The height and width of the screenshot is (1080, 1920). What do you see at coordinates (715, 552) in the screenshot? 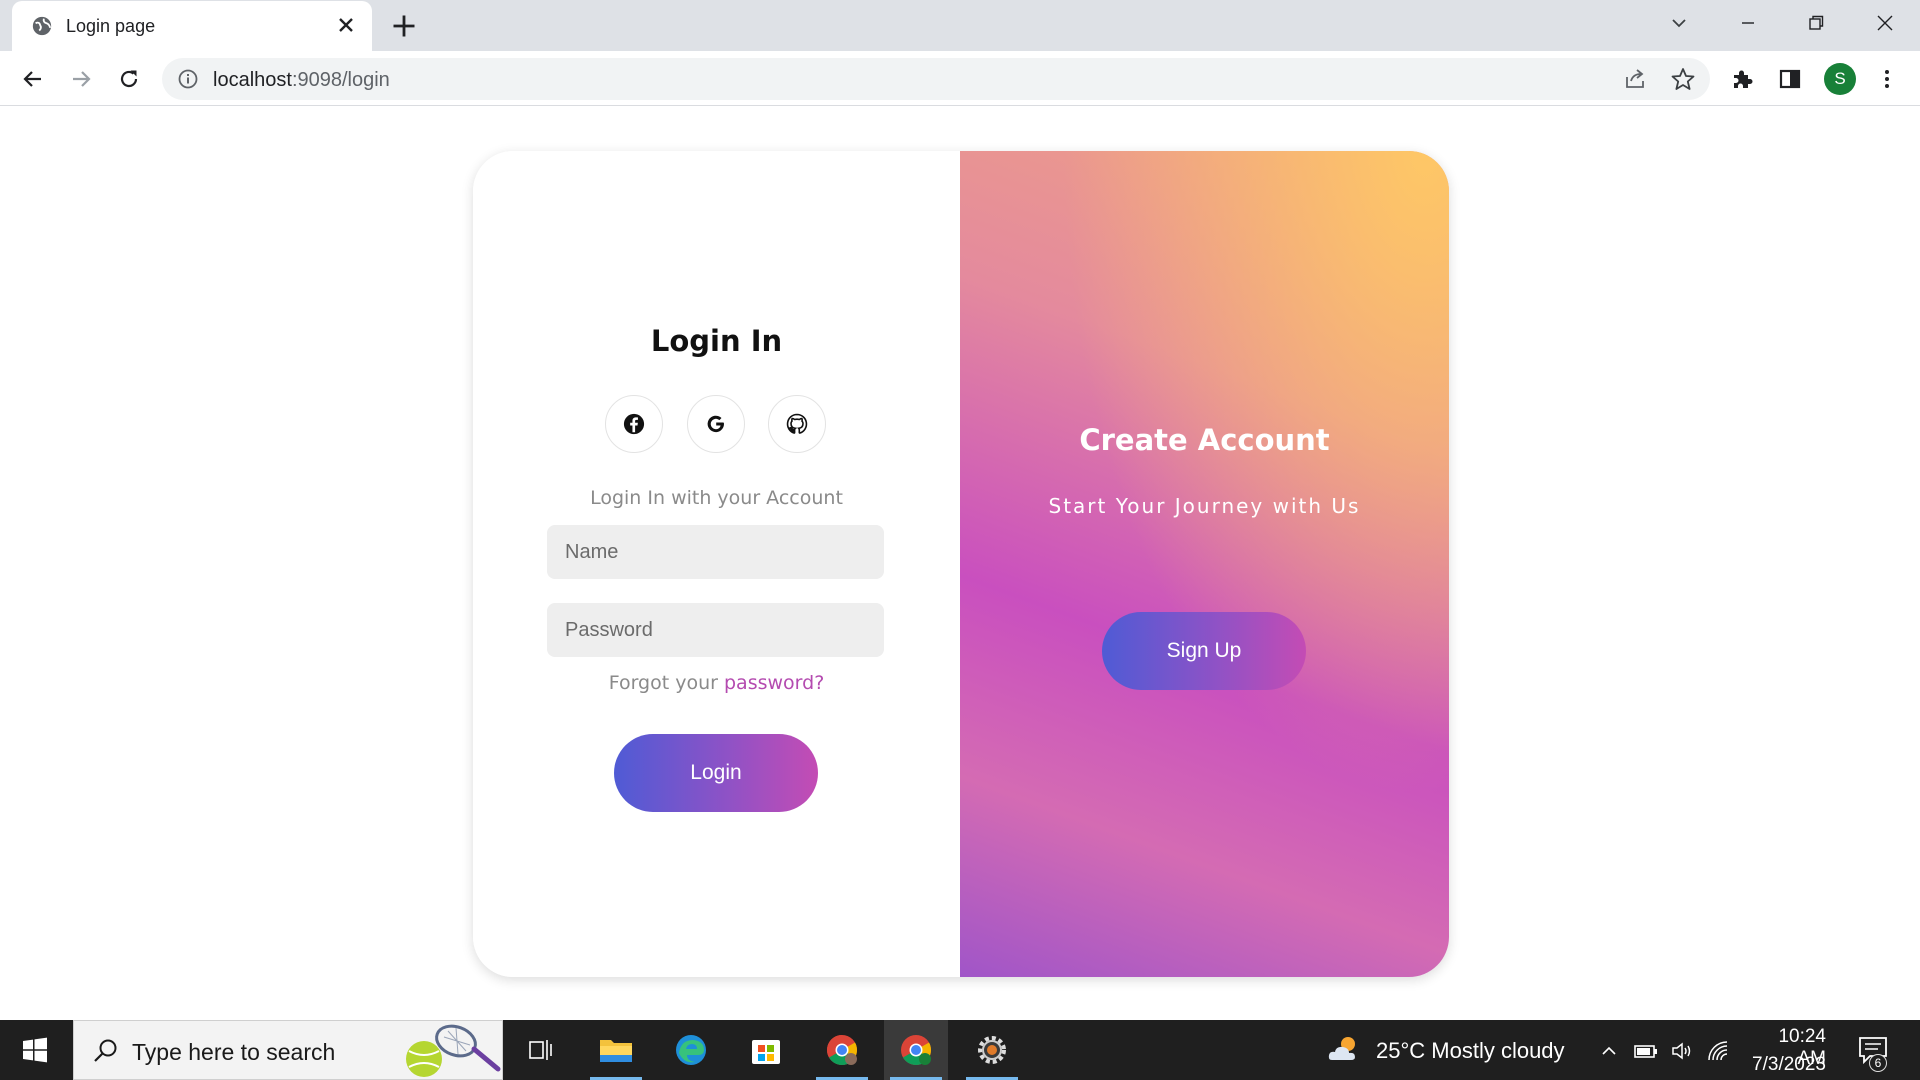
I see `name-input` at bounding box center [715, 552].